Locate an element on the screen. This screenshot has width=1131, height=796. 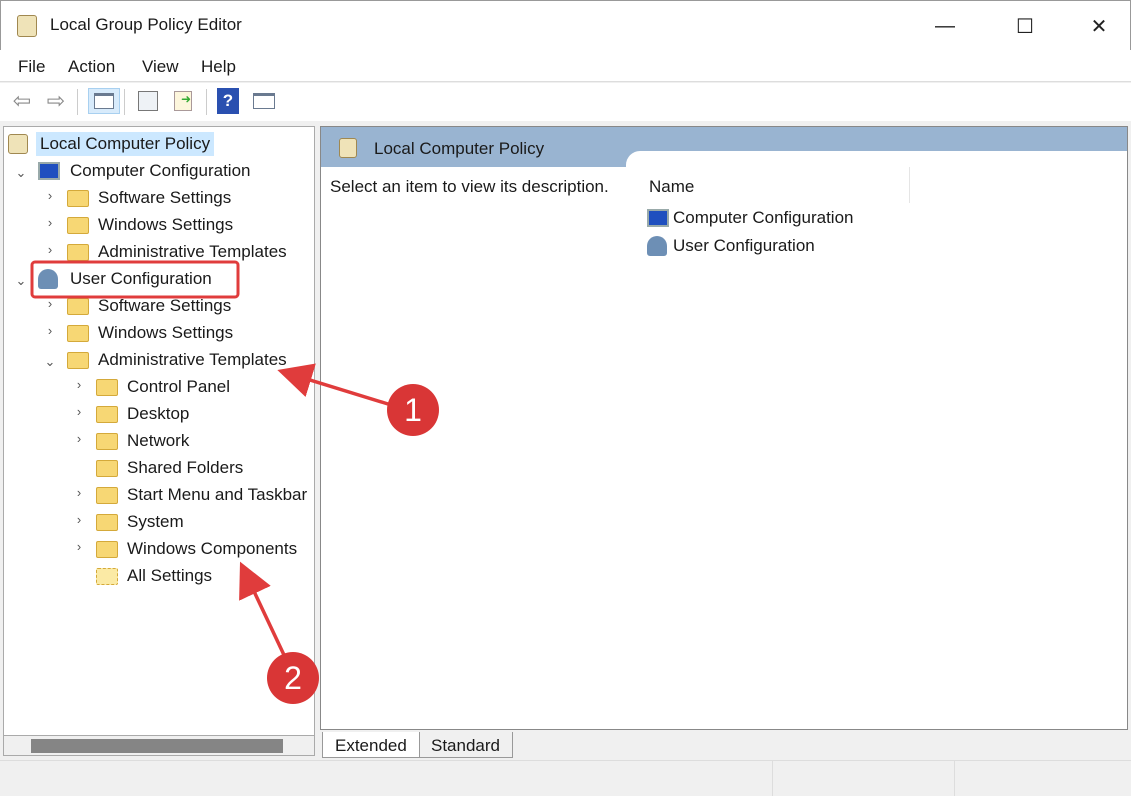
back-icon: ⇦ is located at coordinates (22, 101).